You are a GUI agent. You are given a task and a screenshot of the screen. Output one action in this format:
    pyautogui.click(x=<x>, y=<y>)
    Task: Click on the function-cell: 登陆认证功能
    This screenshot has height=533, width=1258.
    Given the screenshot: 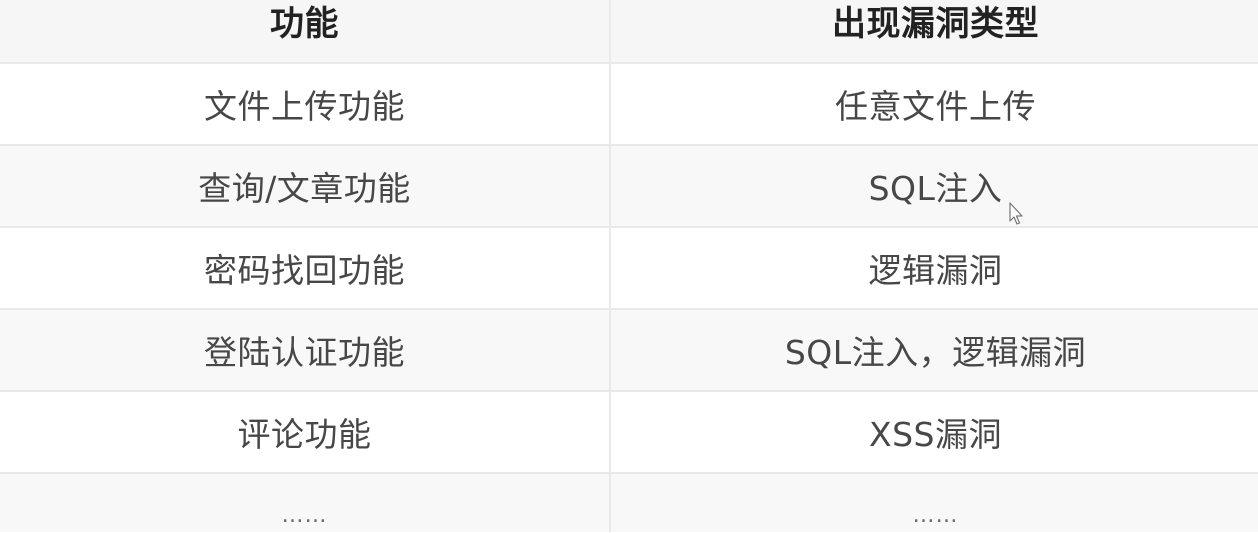 What is the action you would take?
    pyautogui.click(x=305, y=350)
    